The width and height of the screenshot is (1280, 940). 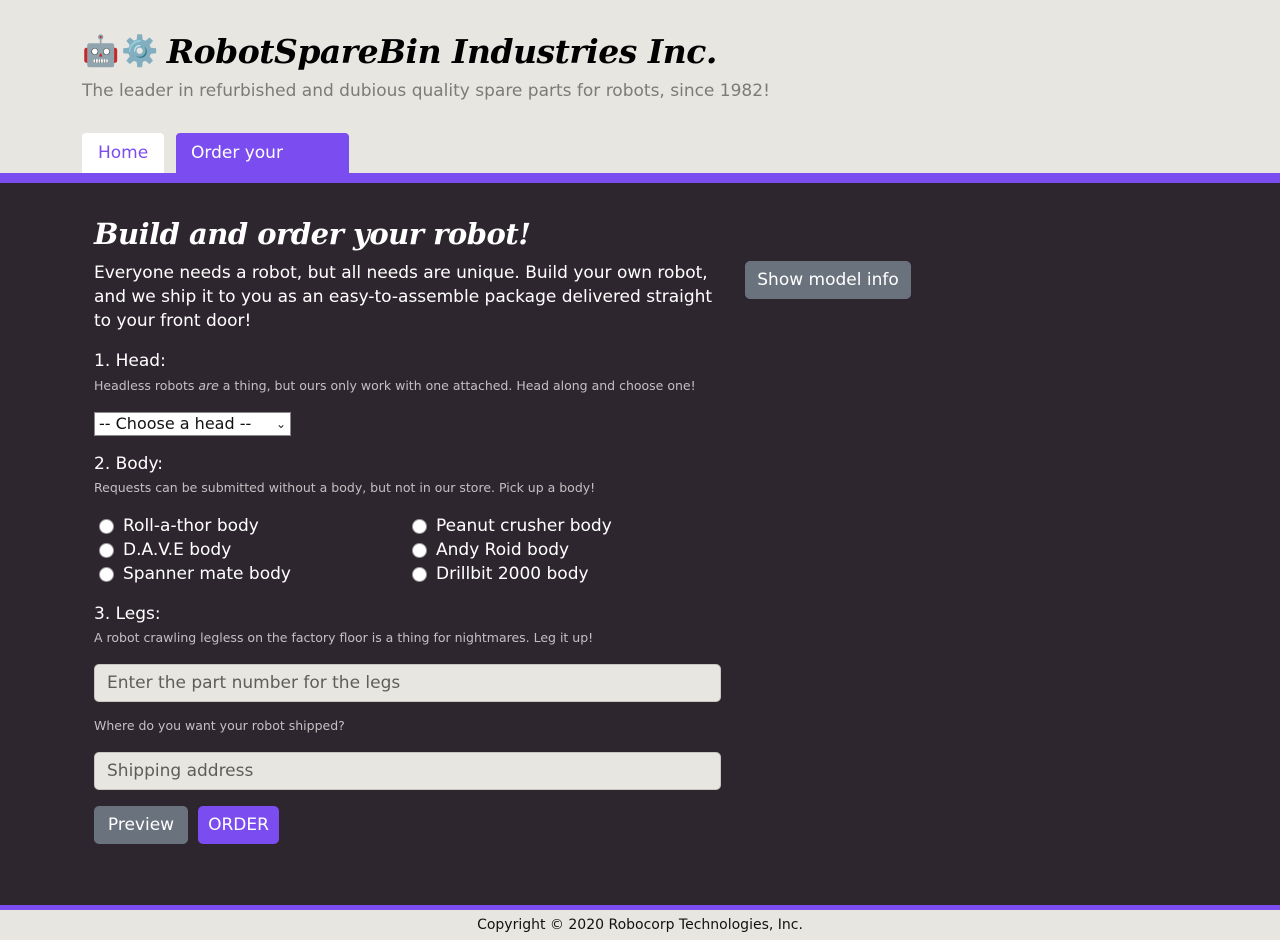 What do you see at coordinates (140, 51) in the screenshot?
I see `gear-icon: ⚙️` at bounding box center [140, 51].